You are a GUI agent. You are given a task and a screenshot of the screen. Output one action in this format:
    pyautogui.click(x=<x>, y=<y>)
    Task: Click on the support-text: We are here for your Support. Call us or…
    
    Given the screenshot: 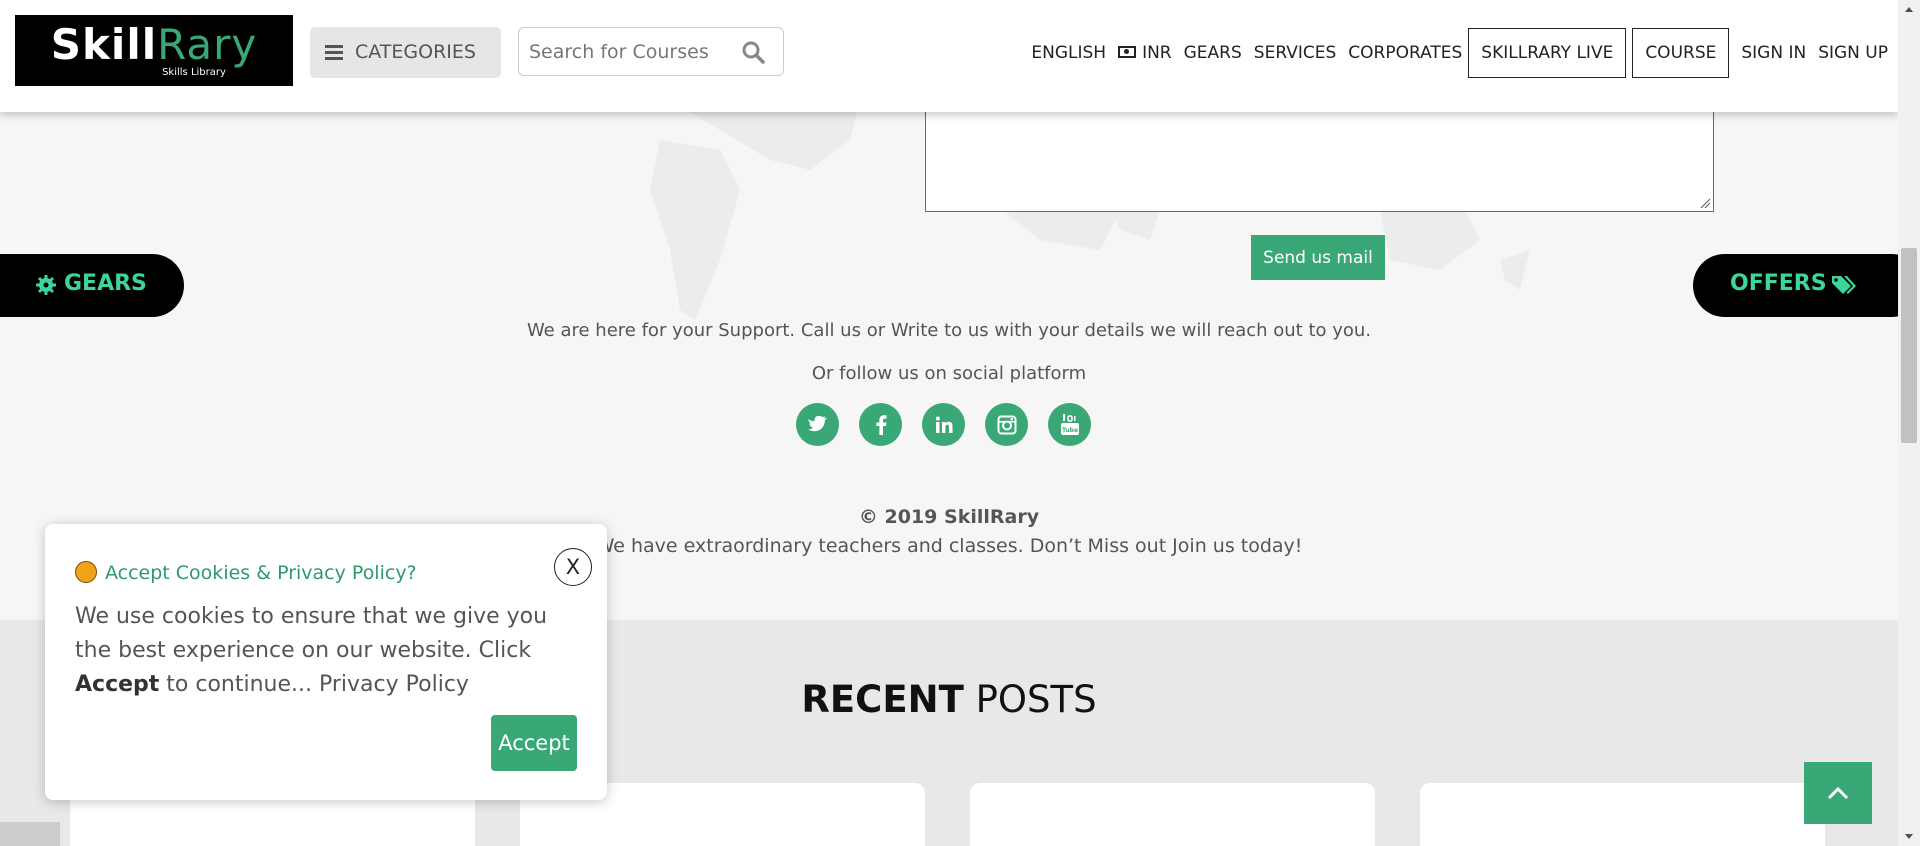 What is the action you would take?
    pyautogui.click(x=949, y=330)
    